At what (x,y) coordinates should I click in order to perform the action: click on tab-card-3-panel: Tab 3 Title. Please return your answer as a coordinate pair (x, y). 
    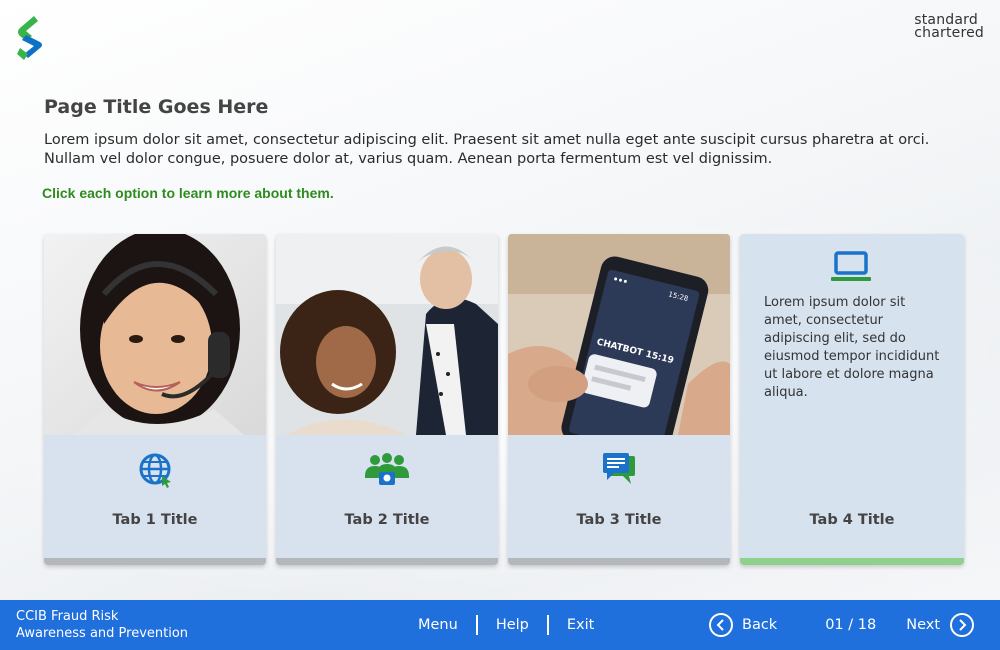
    Looking at the image, I should click on (619, 496).